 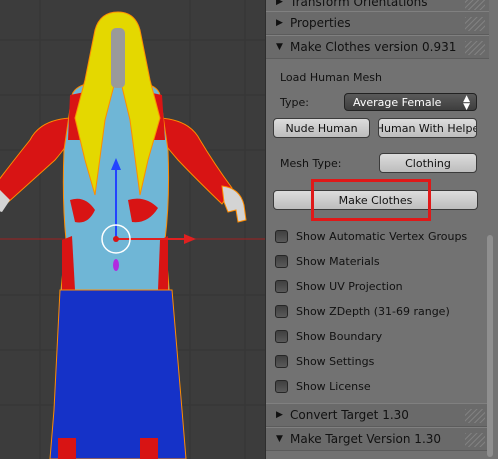 I want to click on panel-make-clothes: ▼ Make Clothes version 0.931, so click(x=377, y=47).